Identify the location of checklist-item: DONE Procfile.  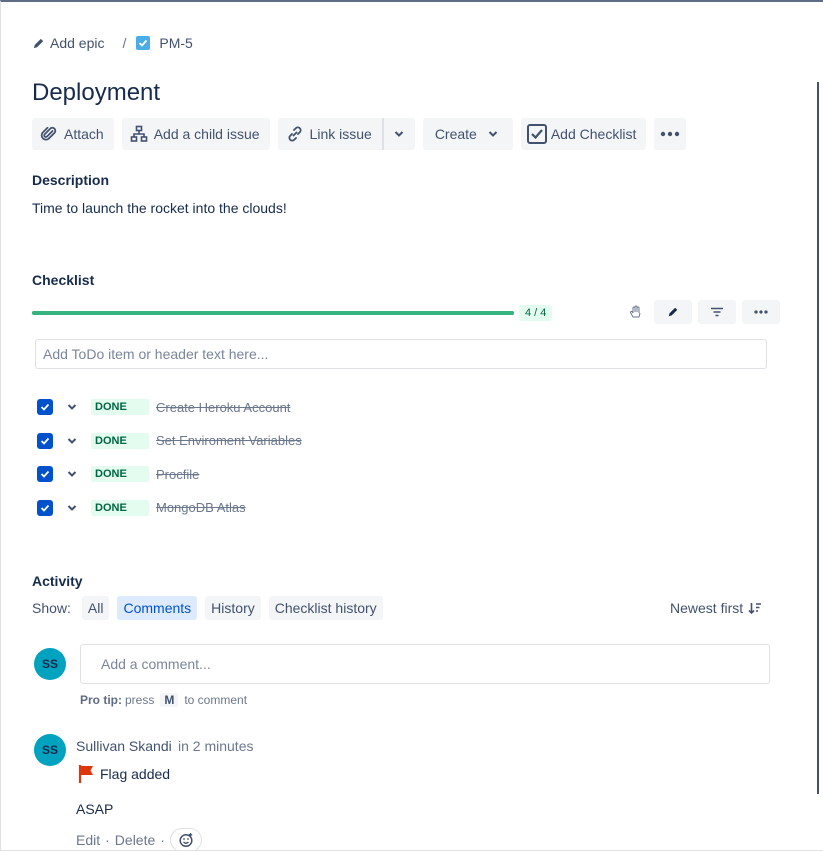
(169, 474).